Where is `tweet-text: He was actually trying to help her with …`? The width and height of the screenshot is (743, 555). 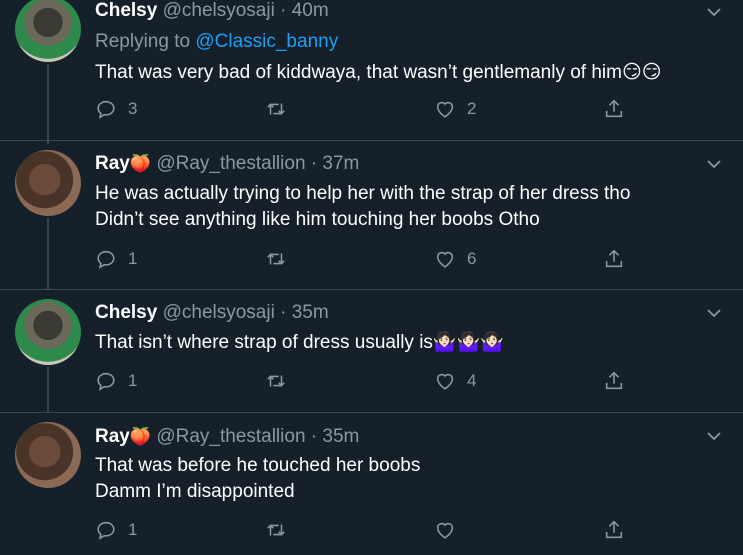
tweet-text: He was actually trying to help her with … is located at coordinates (362, 207).